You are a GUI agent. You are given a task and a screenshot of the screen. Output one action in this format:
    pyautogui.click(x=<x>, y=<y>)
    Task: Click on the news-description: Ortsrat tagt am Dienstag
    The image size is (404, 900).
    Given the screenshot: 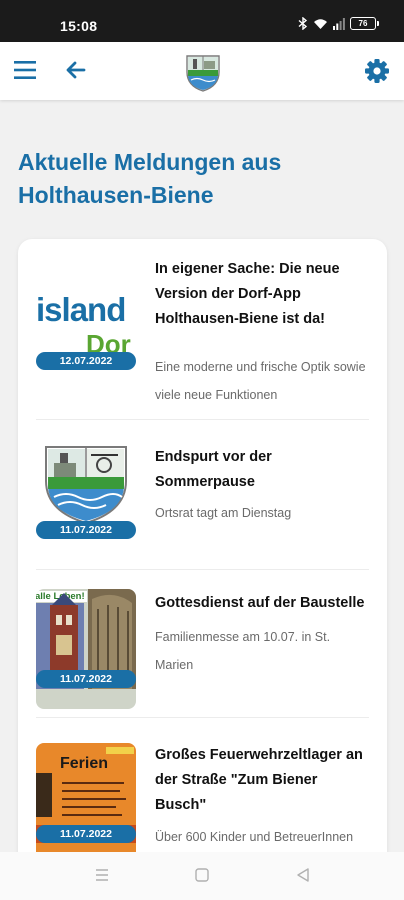 What is the action you would take?
    pyautogui.click(x=223, y=513)
    